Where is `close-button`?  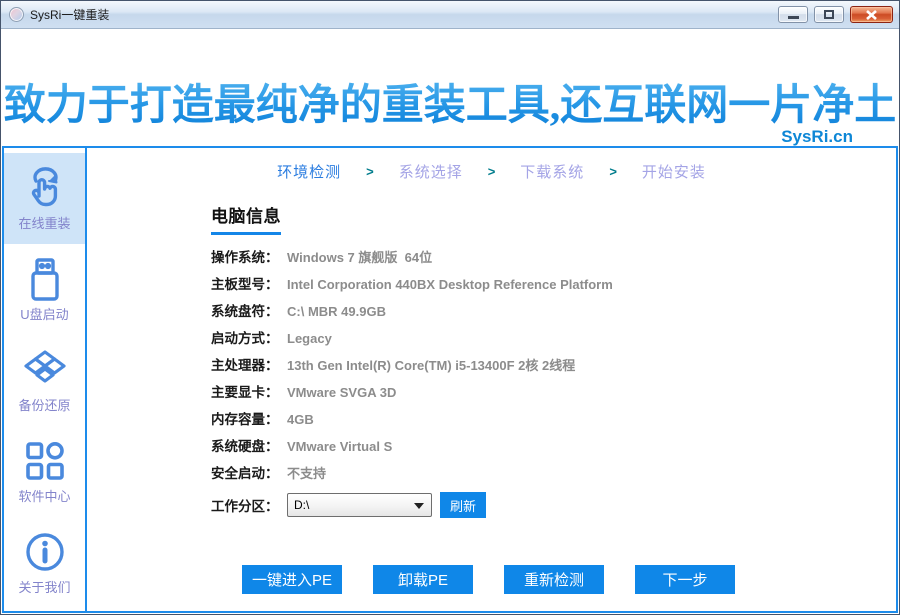
close-button is located at coordinates (871, 14).